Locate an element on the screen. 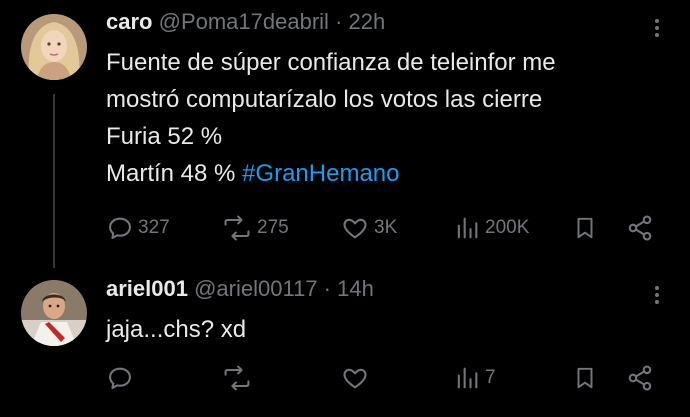  views-count: 200K is located at coordinates (507, 227).